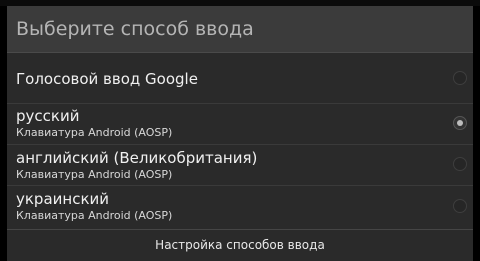  Describe the element at coordinates (137, 158) in the screenshot. I see `input-method-name: английский (Великобритания)` at that location.